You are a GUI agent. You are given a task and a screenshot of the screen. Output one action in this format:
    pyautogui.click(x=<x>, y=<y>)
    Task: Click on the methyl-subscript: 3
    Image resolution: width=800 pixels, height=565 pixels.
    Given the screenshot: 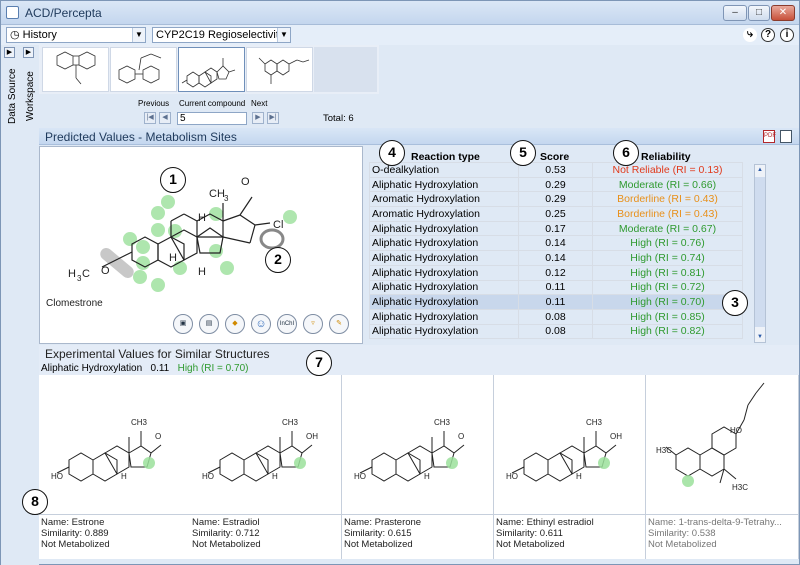 What is the action you would take?
    pyautogui.click(x=226, y=198)
    